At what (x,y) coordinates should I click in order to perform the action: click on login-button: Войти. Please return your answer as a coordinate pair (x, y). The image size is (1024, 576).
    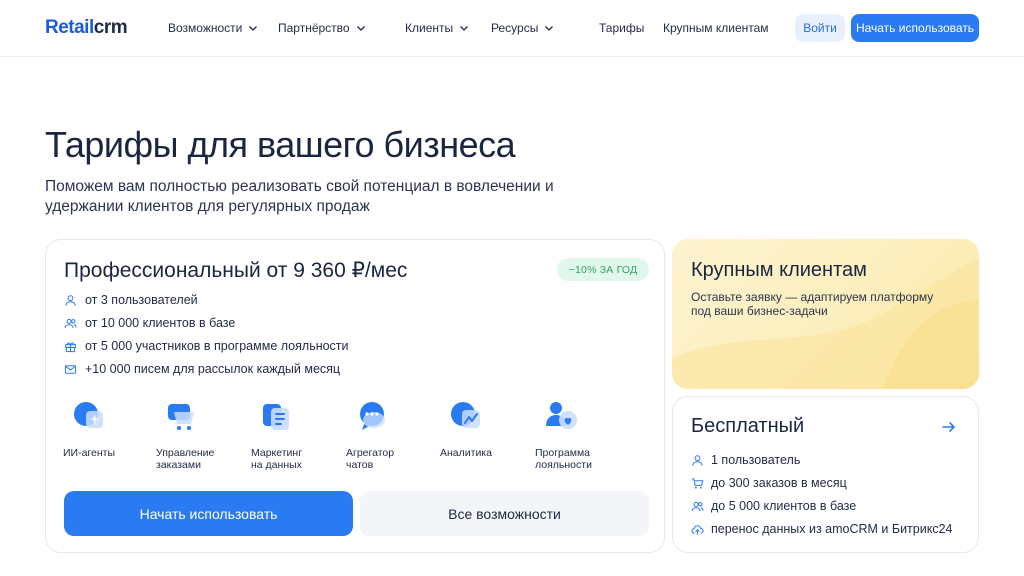
    Looking at the image, I should click on (820, 28).